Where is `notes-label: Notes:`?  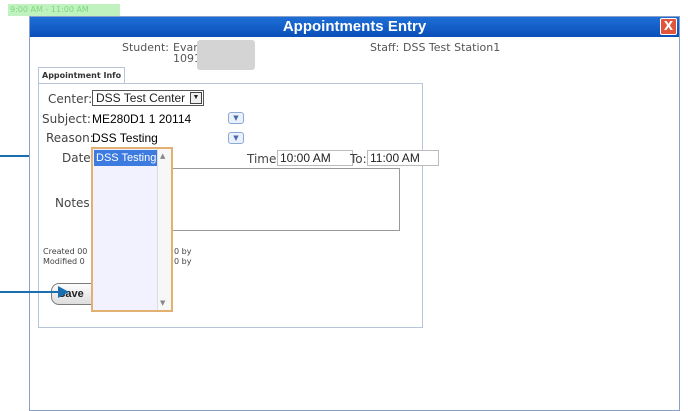
notes-label: Notes: is located at coordinates (74, 203).